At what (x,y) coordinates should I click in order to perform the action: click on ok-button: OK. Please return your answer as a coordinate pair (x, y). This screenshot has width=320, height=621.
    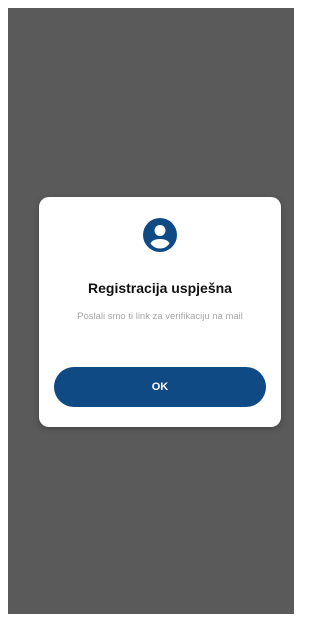
    Looking at the image, I should click on (160, 387).